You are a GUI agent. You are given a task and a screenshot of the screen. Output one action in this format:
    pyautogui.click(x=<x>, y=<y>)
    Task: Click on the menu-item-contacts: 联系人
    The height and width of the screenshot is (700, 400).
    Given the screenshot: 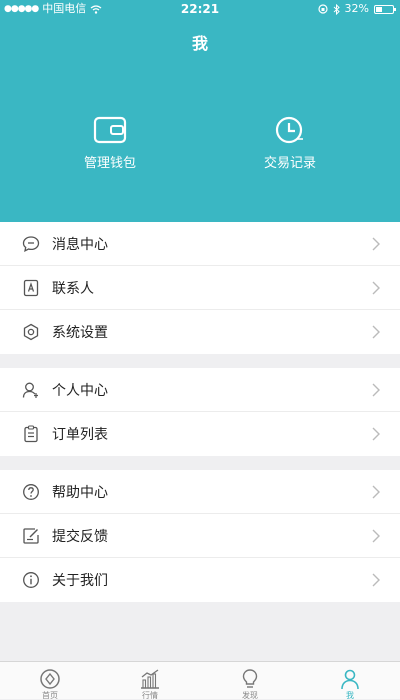 What is the action you would take?
    pyautogui.click(x=200, y=288)
    